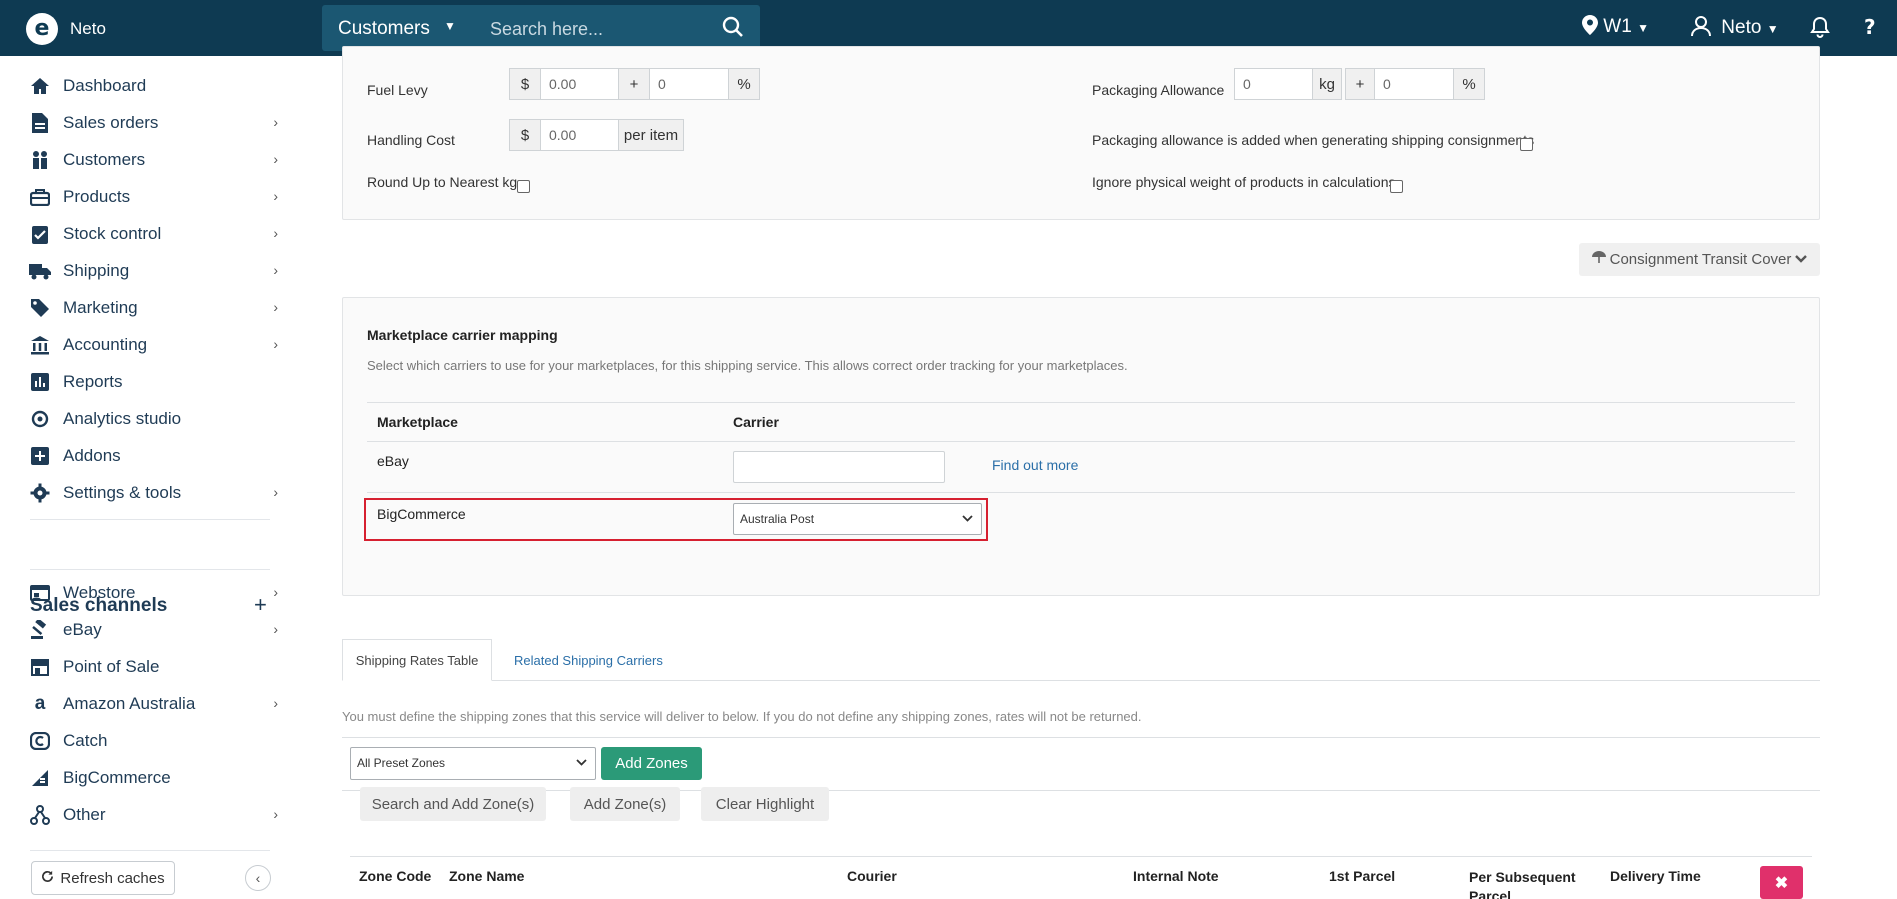 This screenshot has width=1897, height=899. What do you see at coordinates (634, 84) in the screenshot?
I see `fuel-levy-plus-addon: +` at bounding box center [634, 84].